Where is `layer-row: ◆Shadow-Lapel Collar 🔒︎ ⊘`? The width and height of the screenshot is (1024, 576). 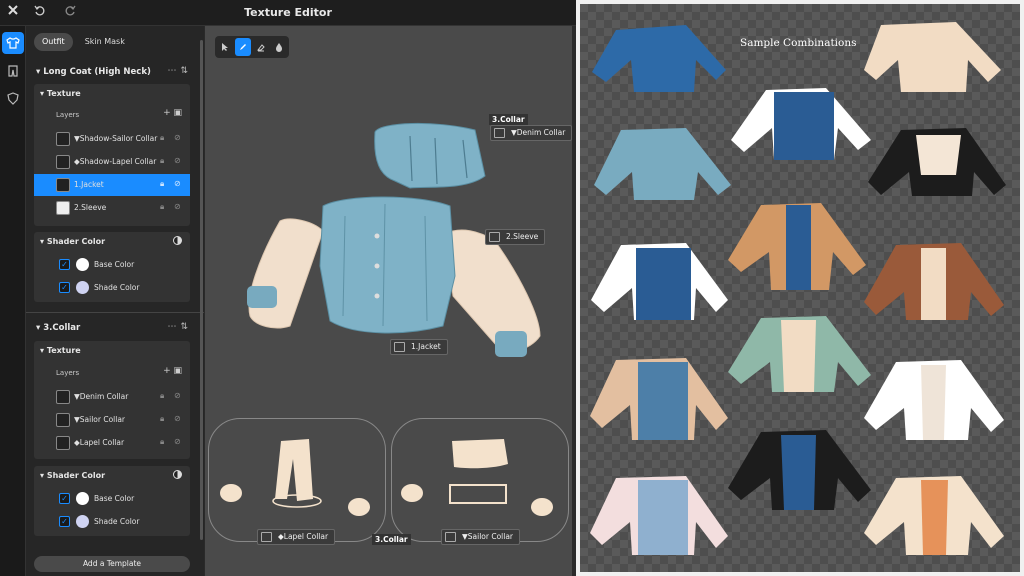 layer-row: ◆Shadow-Lapel Collar 🔒︎ ⊘ is located at coordinates (112, 162).